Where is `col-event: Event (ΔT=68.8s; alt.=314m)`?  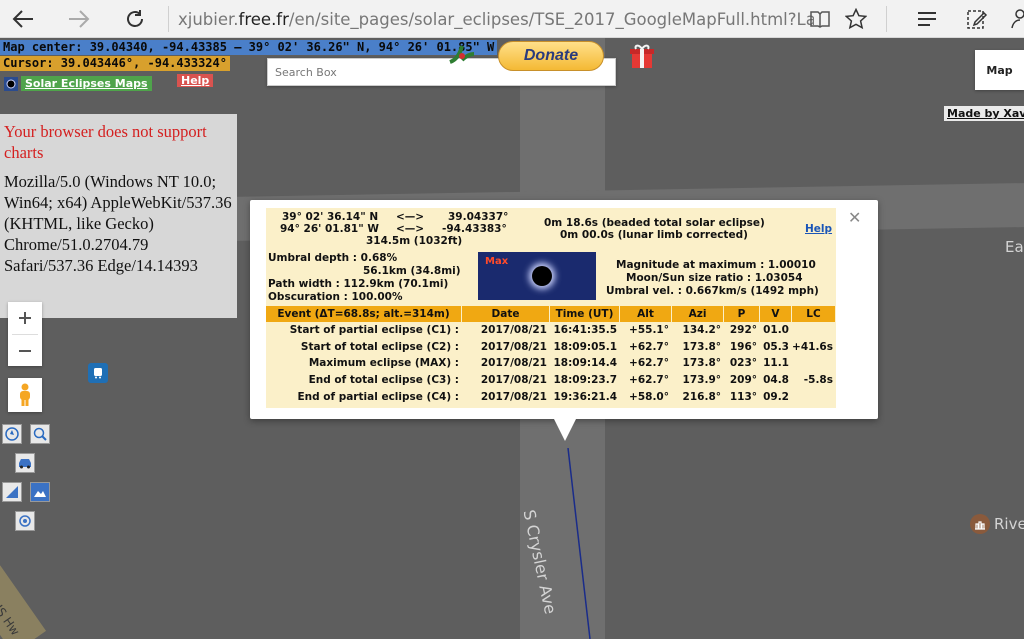 col-event: Event (ΔT=68.8s; alt.=314m) is located at coordinates (364, 314).